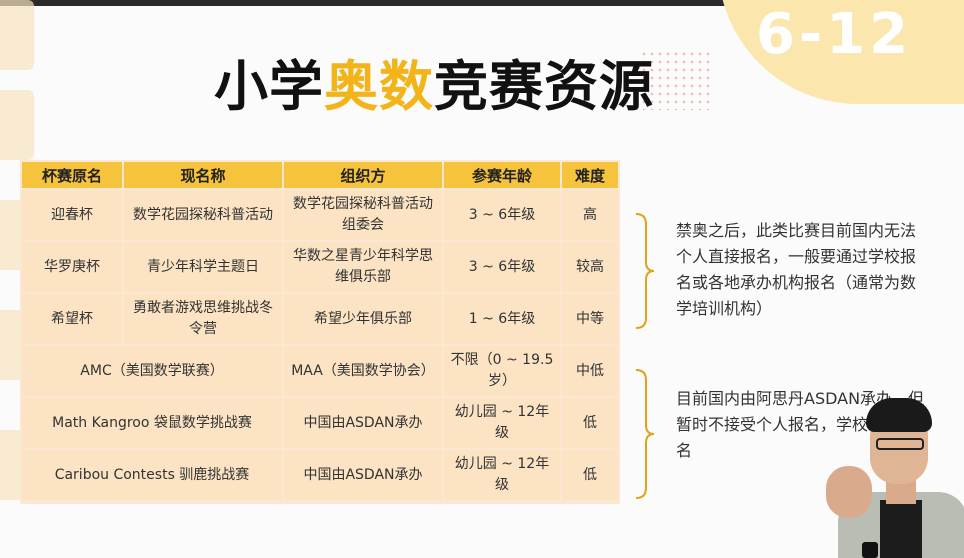 This screenshot has width=964, height=558. I want to click on age-badge-text: 6-12, so click(834, 34).